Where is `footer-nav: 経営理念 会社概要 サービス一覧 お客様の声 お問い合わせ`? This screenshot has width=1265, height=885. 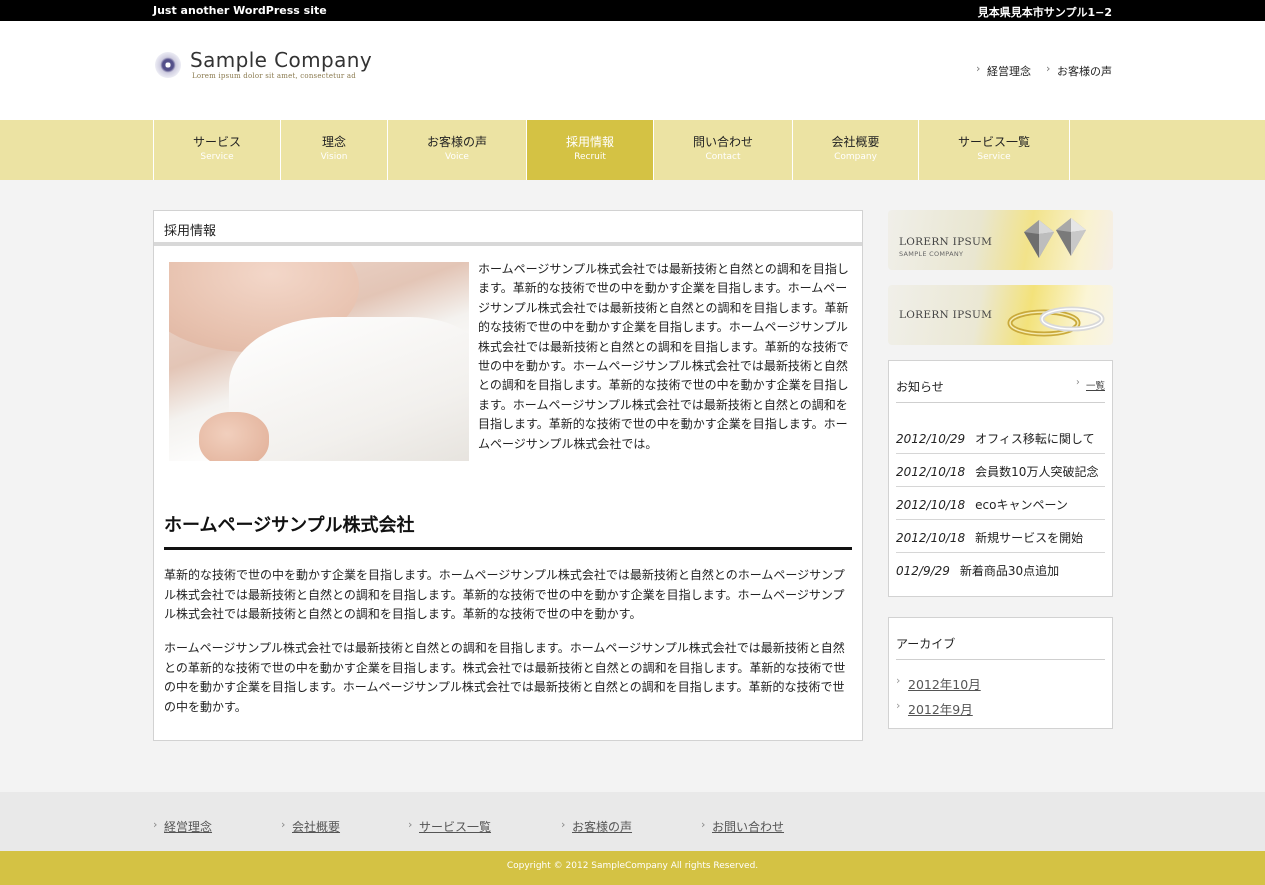
footer-nav: 経営理念 会社概要 サービス一覧 お客様の声 お問い合わせ is located at coordinates (632, 821).